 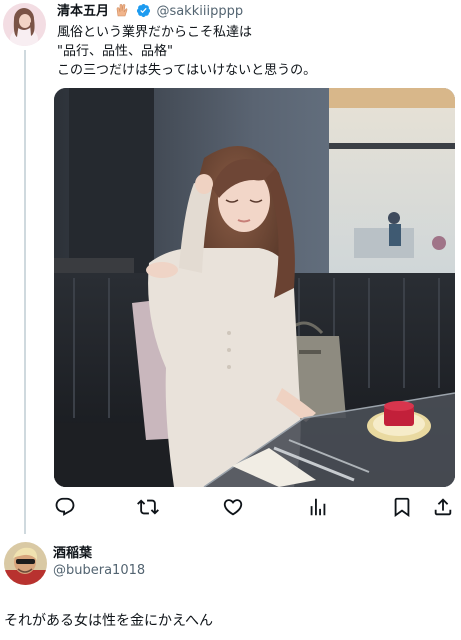 What do you see at coordinates (233, 507) in the screenshot?
I see `like-icon` at bounding box center [233, 507].